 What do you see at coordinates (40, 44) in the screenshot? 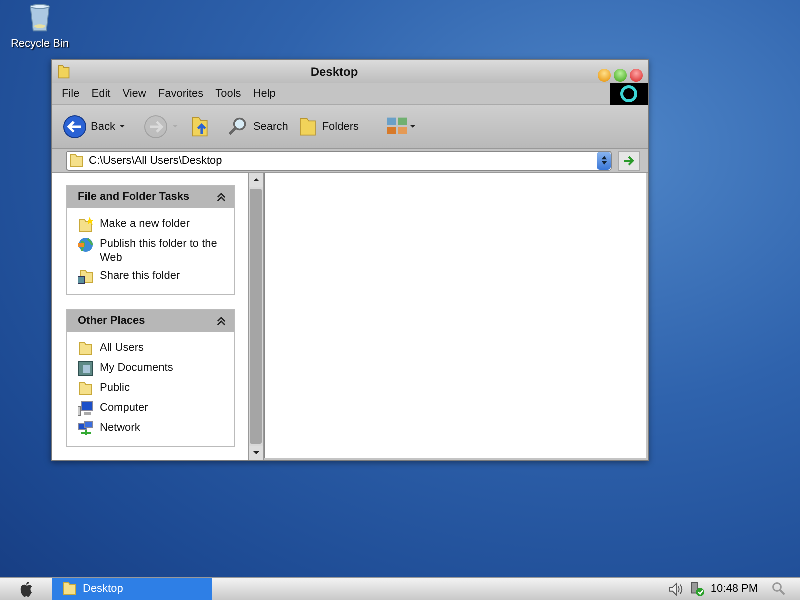
I see `desktop-icon-label: Recycle Bin` at bounding box center [40, 44].